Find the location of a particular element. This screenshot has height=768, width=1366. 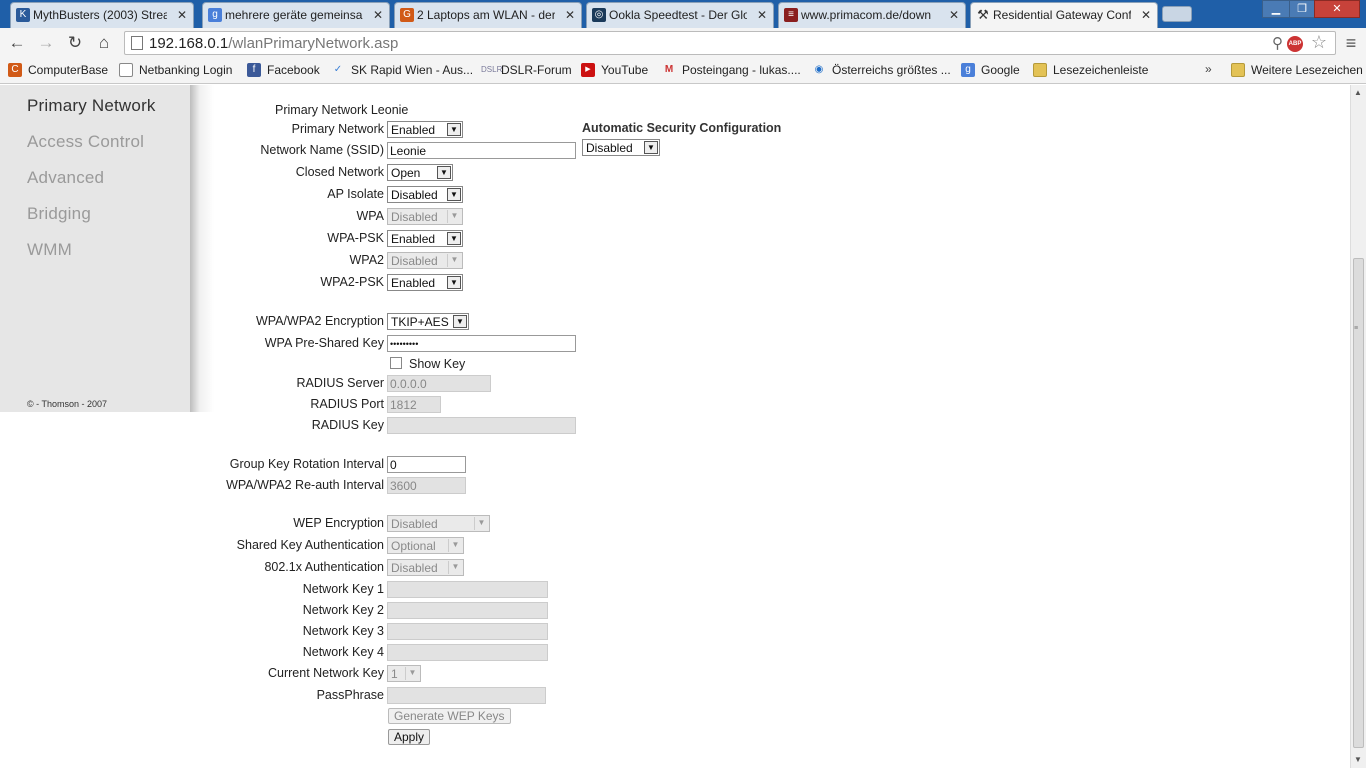

dot1x-auth-select: Disabled ▼ is located at coordinates (425, 567).